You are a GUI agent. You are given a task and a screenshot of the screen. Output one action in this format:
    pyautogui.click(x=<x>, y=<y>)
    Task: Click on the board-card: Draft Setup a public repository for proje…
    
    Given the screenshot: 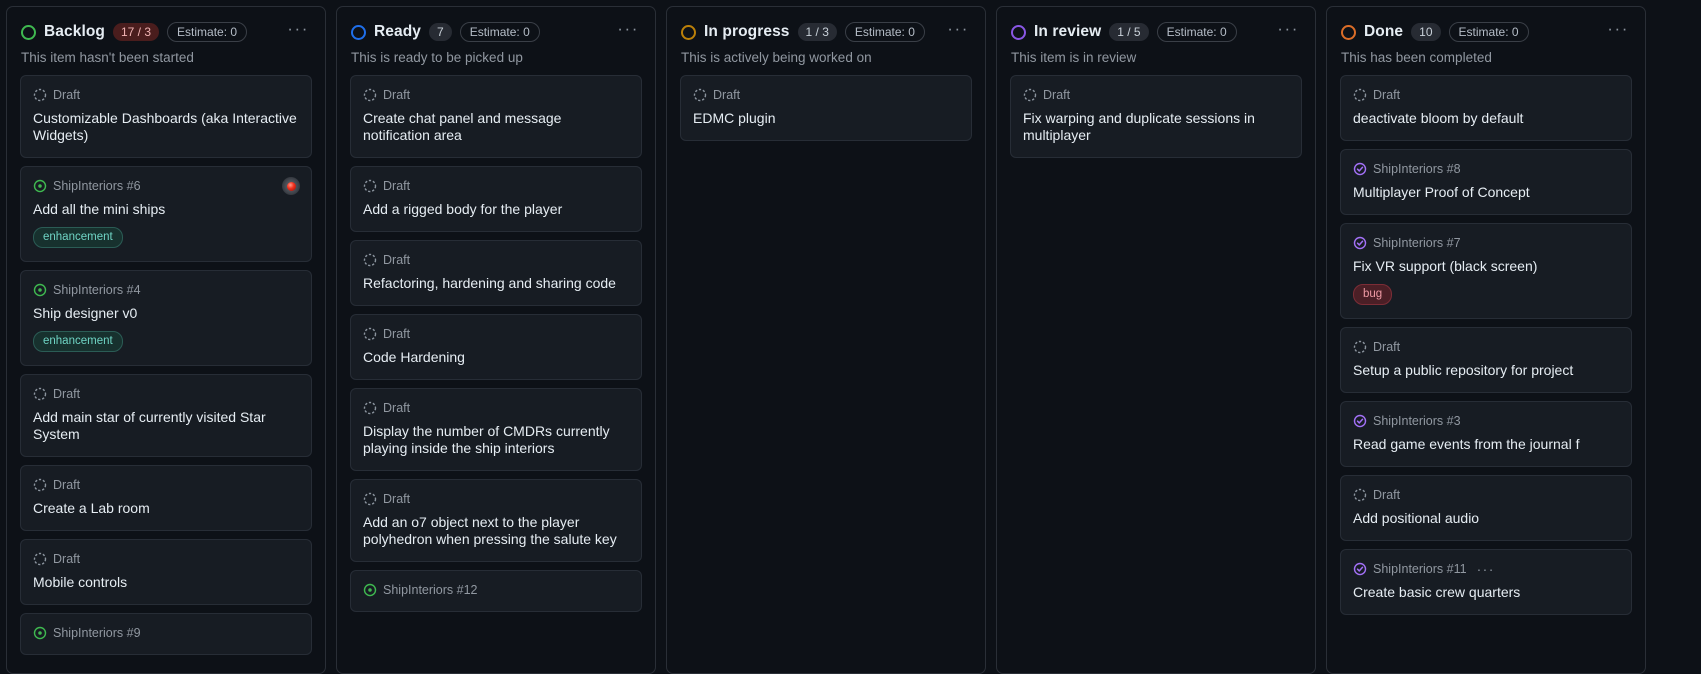 What is the action you would take?
    pyautogui.click(x=1486, y=360)
    